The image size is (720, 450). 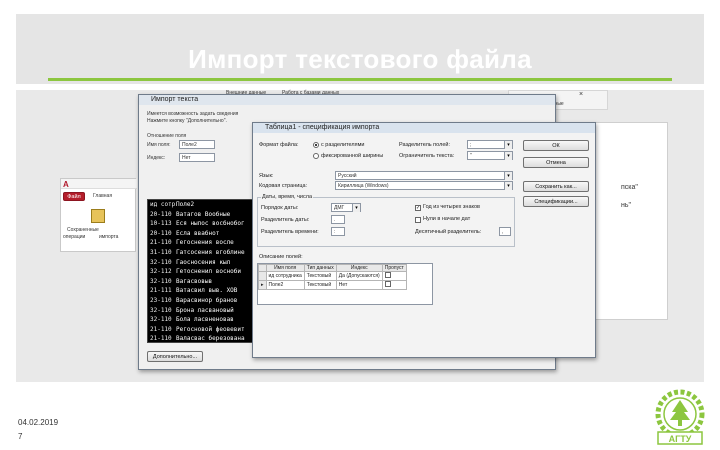 I want to click on wizard-intro-2: Нажмите кнопку "Дополнительно"., so click(x=187, y=121).